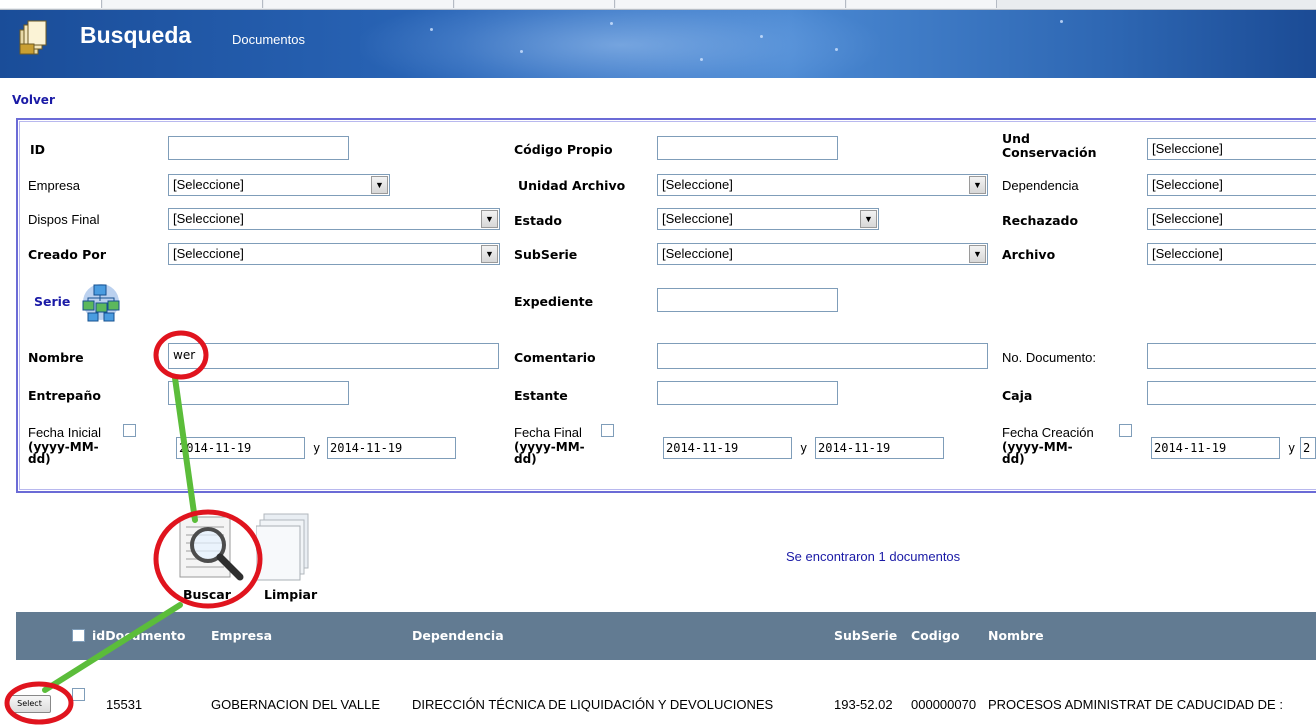  Describe the element at coordinates (334, 254) in the screenshot. I see `creado-por-select: [Seleccione] ▼` at that location.